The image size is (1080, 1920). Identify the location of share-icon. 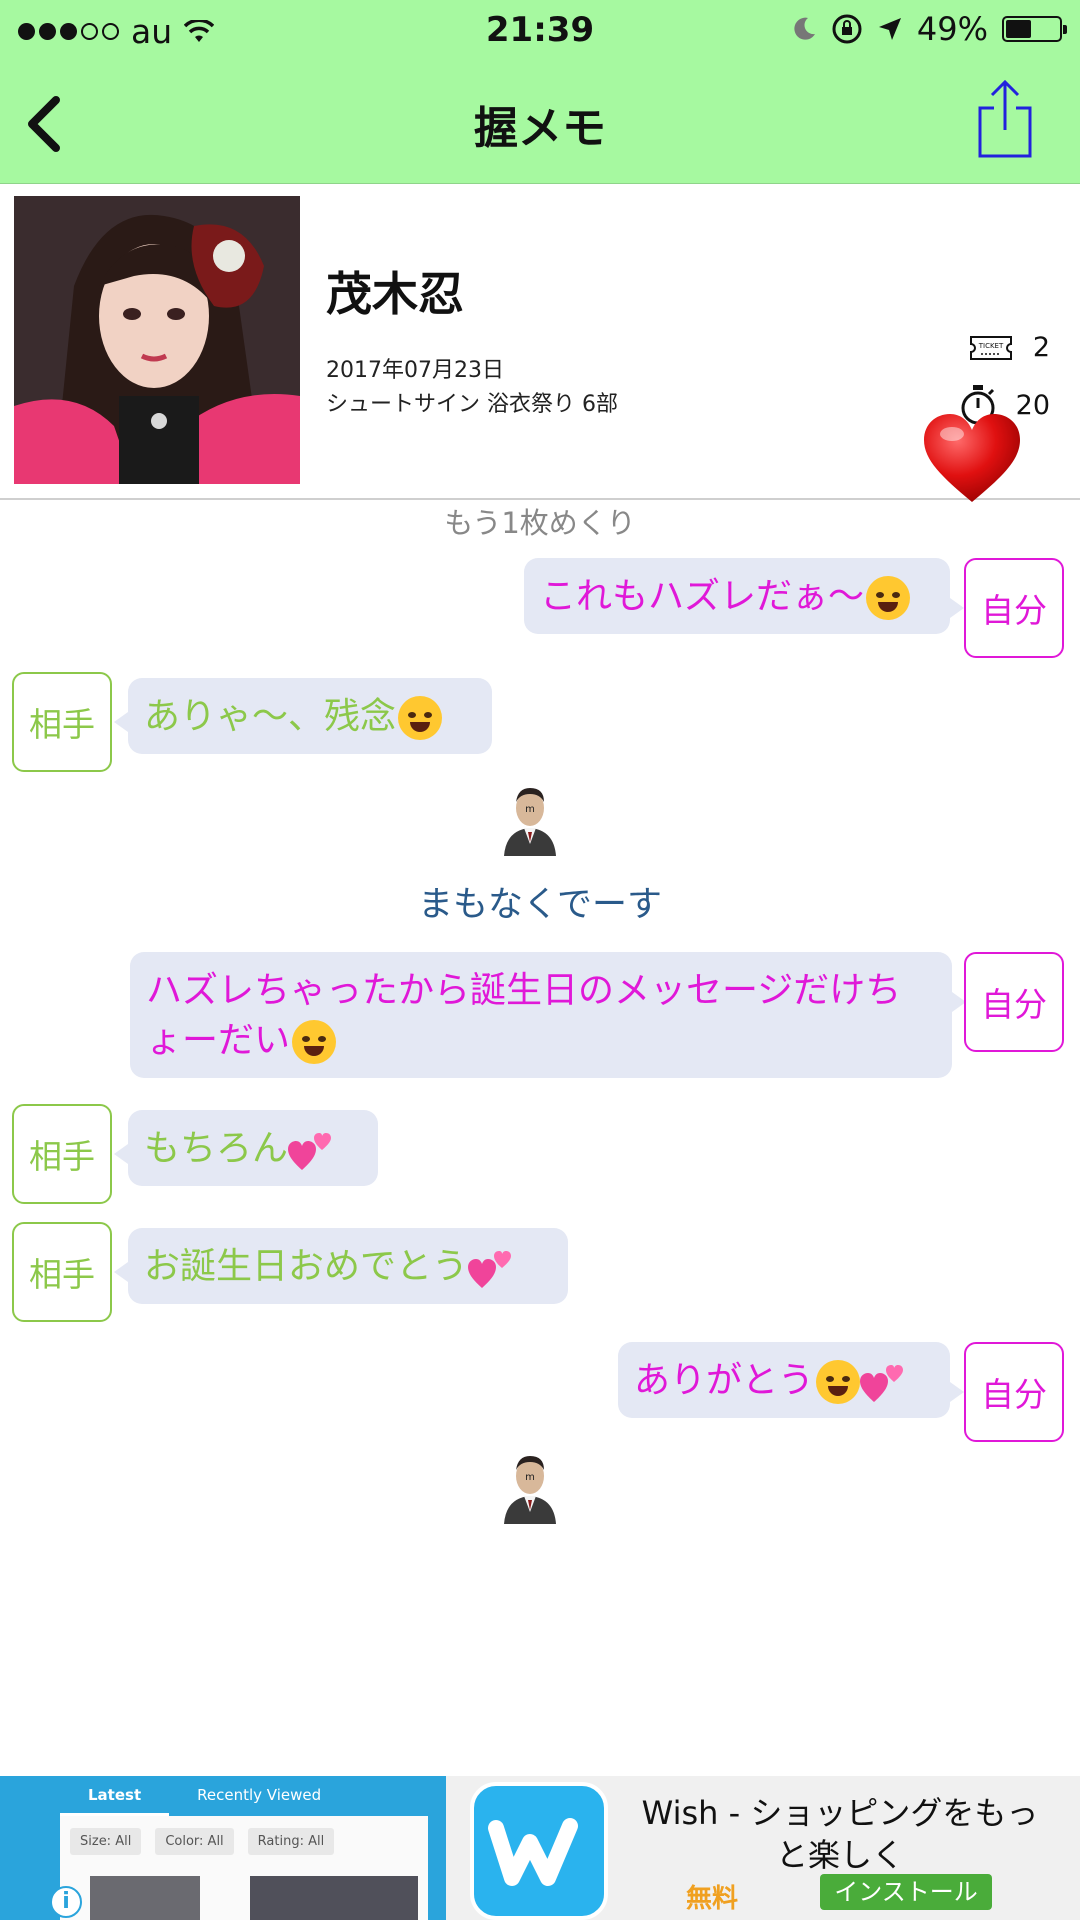
(1005, 118).